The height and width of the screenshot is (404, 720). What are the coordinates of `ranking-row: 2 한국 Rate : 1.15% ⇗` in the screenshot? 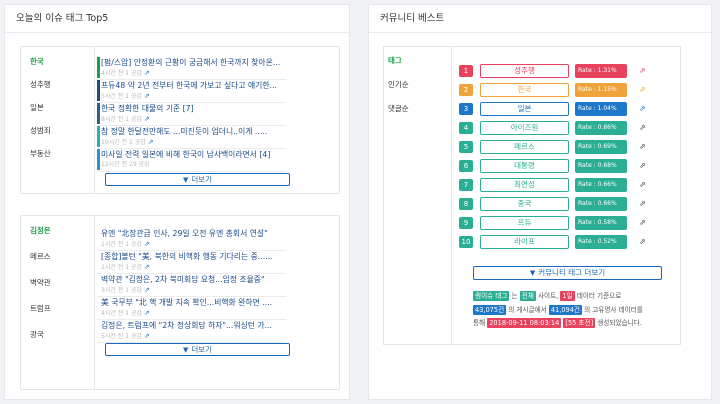 It's located at (559, 91).